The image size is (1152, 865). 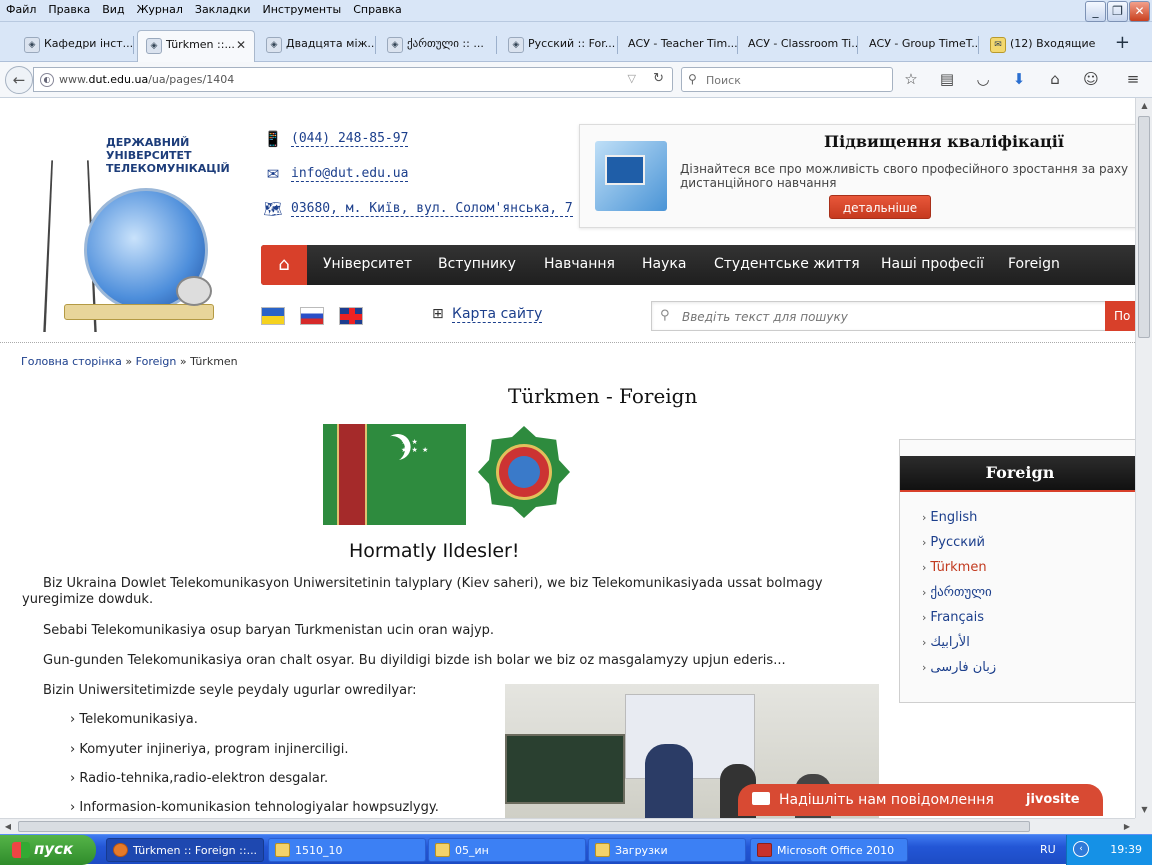 I want to click on russian-flag-icon, so click(x=312, y=316).